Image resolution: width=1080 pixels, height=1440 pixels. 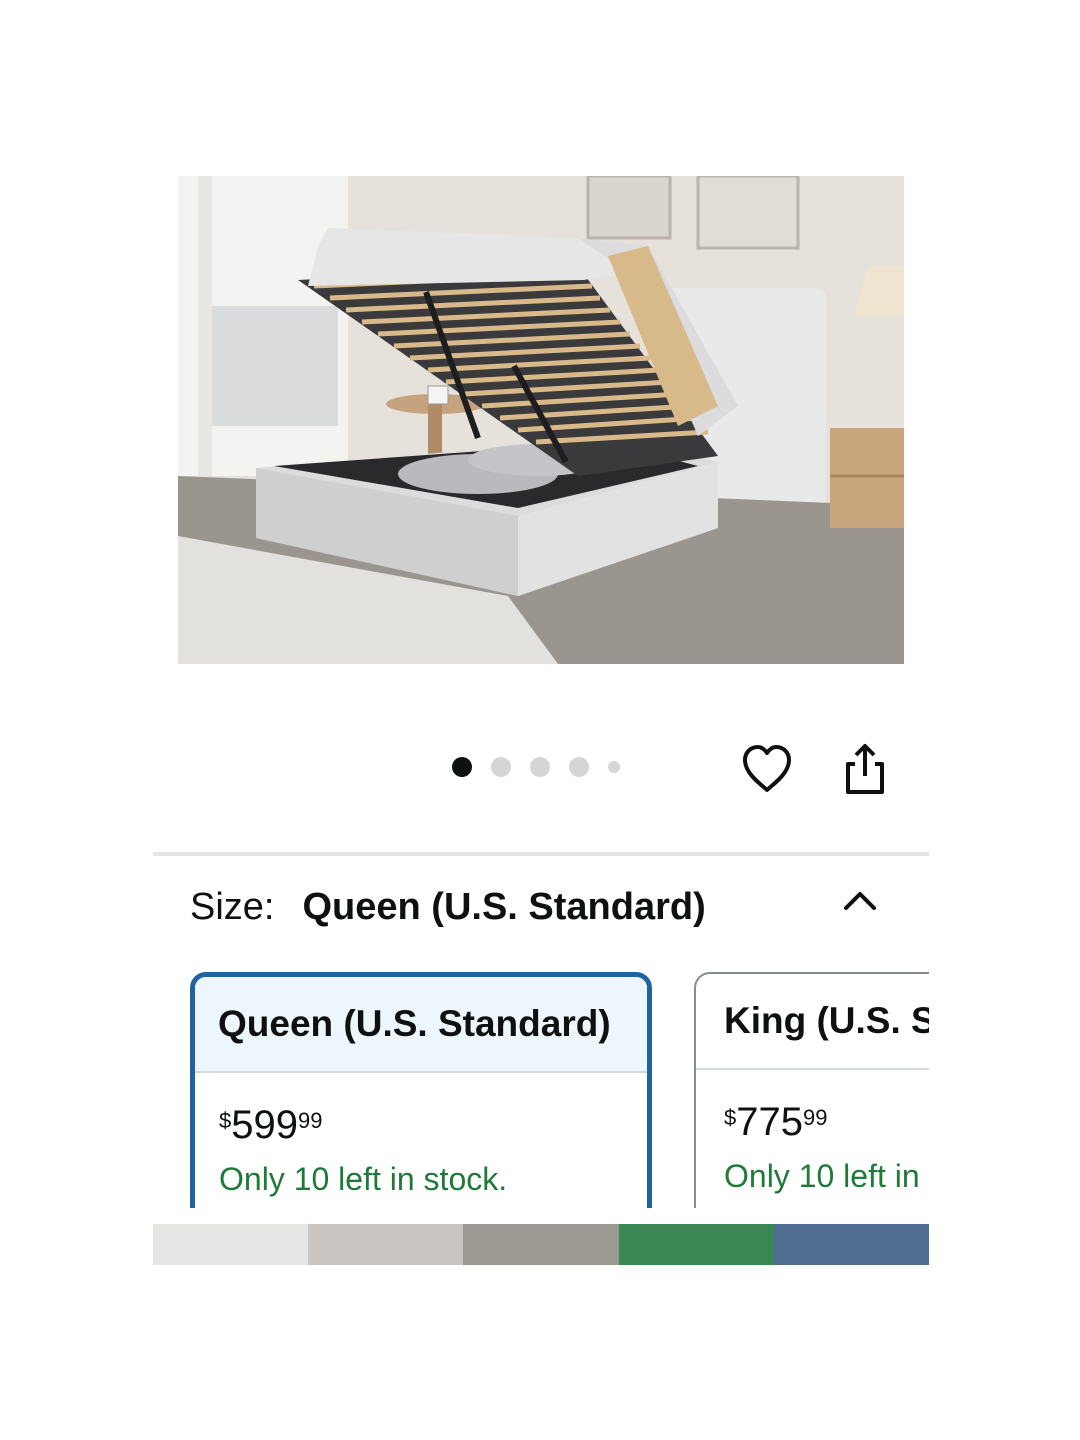 I want to click on chevron-up-icon, so click(x=860, y=900).